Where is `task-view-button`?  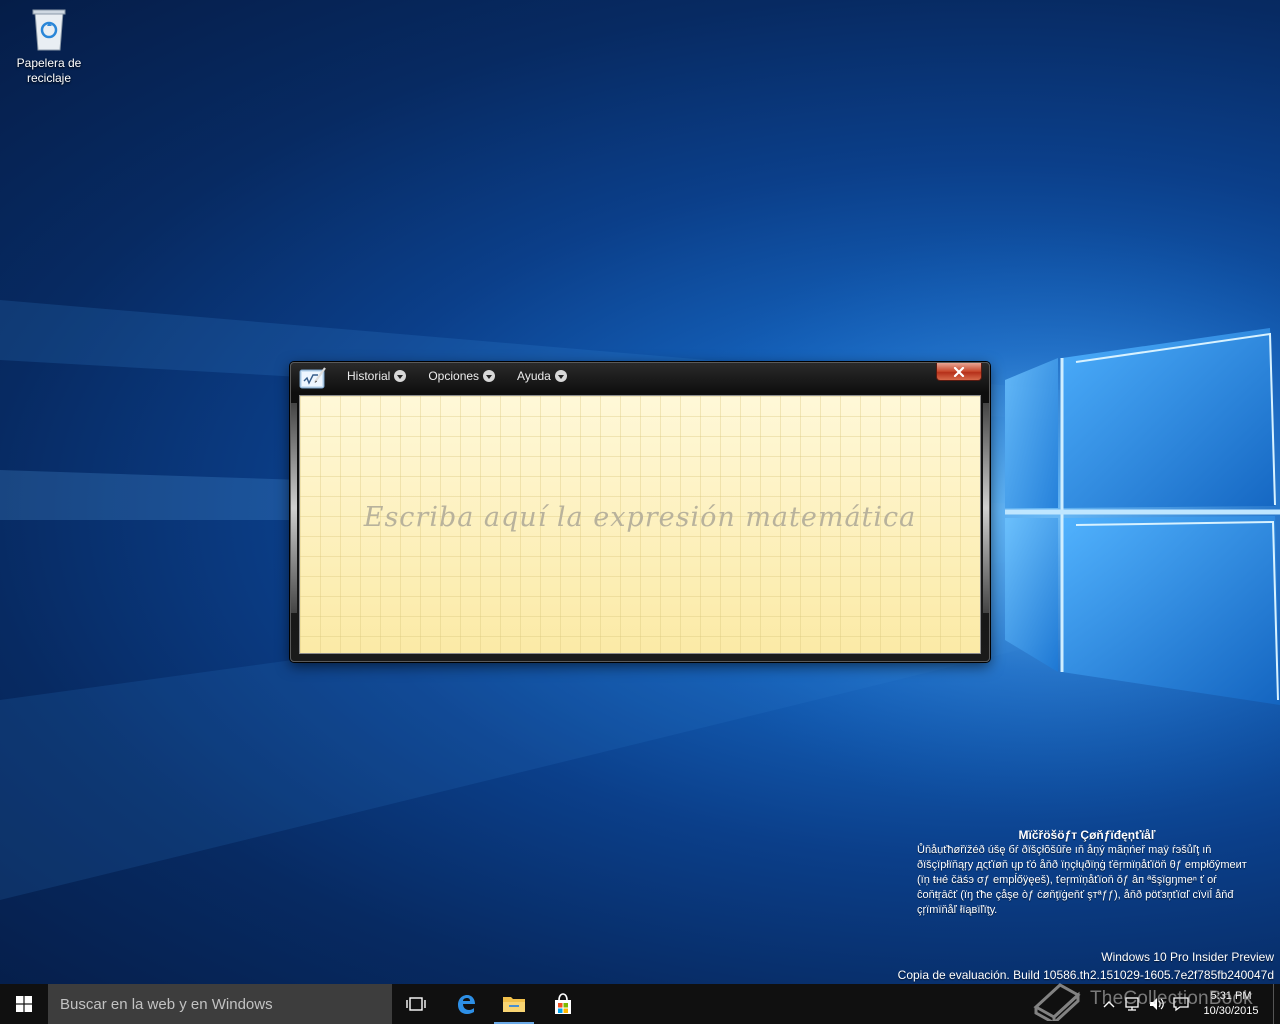
task-view-button is located at coordinates (416, 1004).